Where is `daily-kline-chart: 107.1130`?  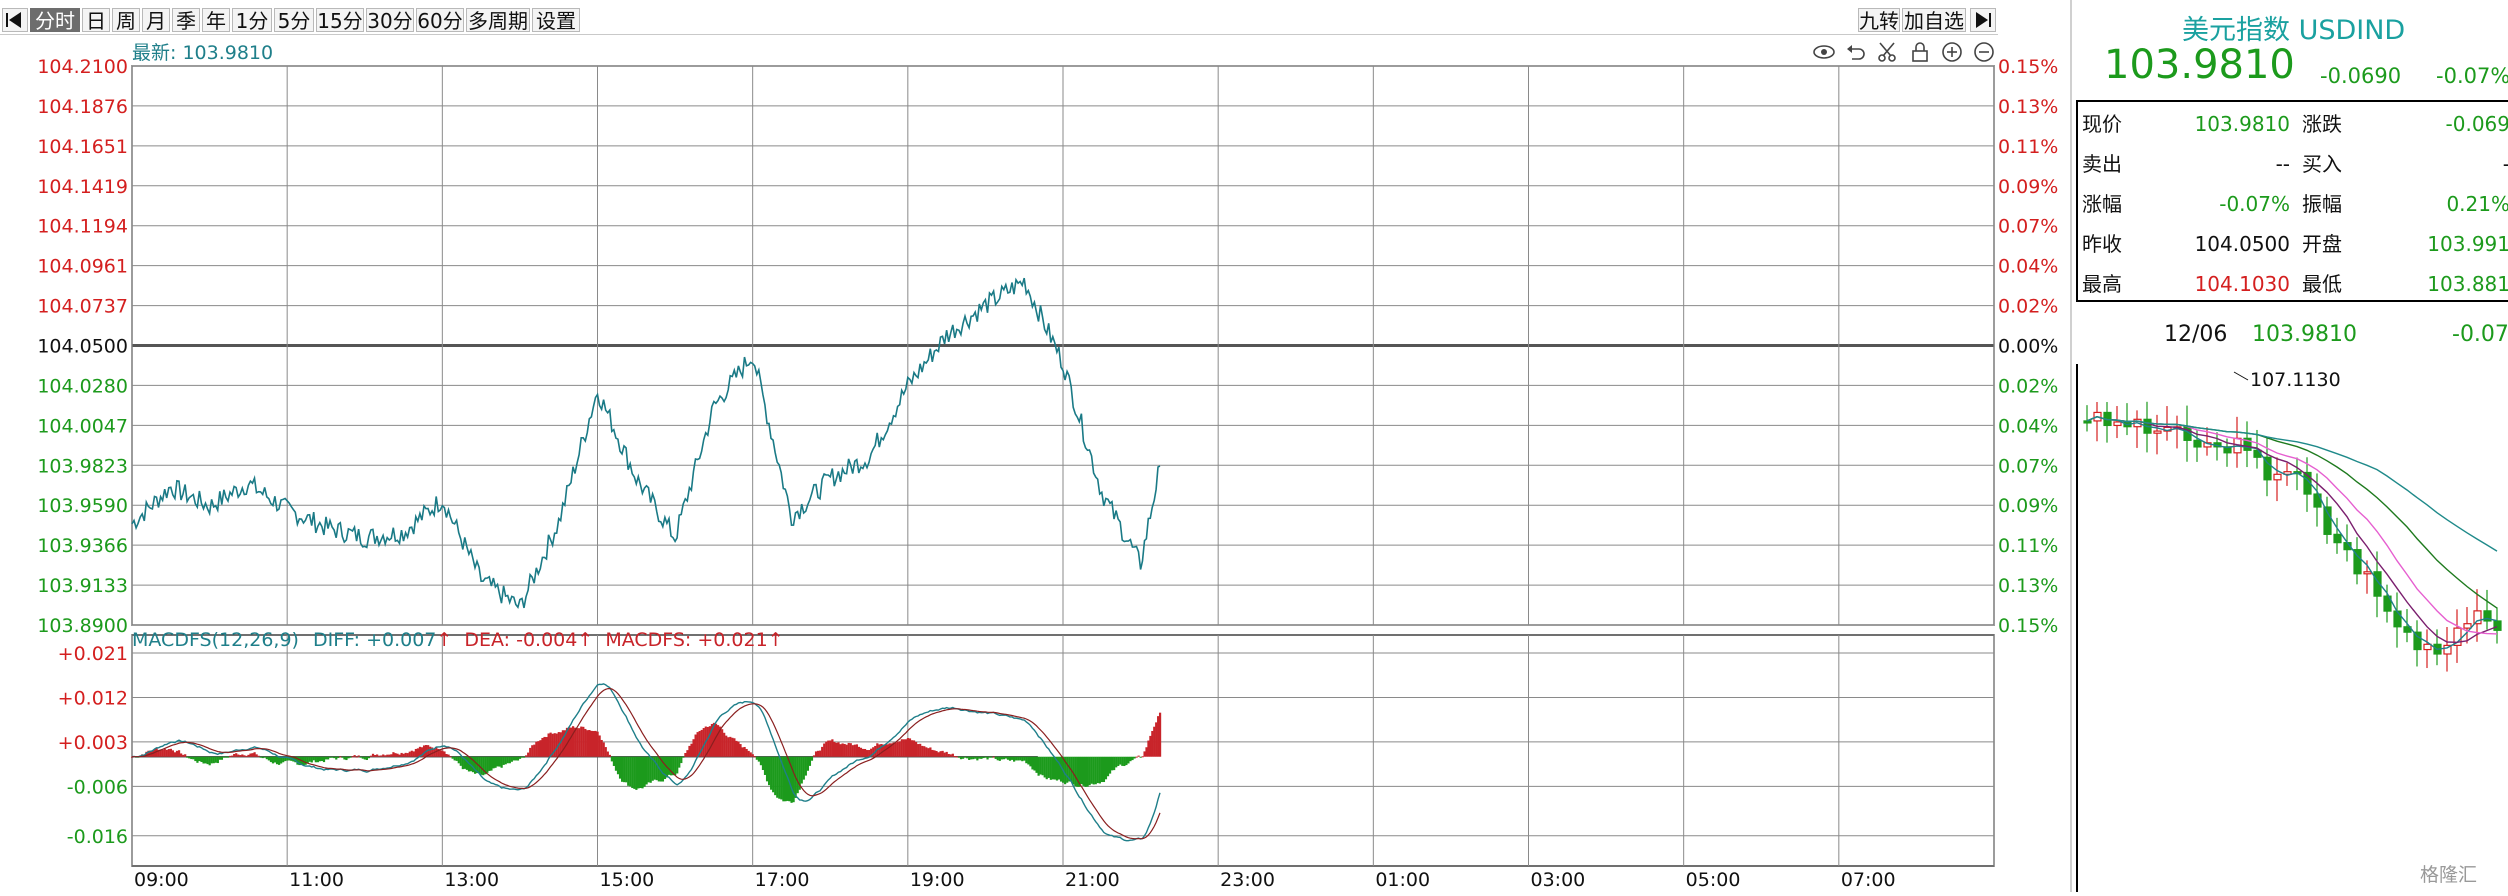
daily-kline-chart: 107.1130 is located at coordinates (2292, 628).